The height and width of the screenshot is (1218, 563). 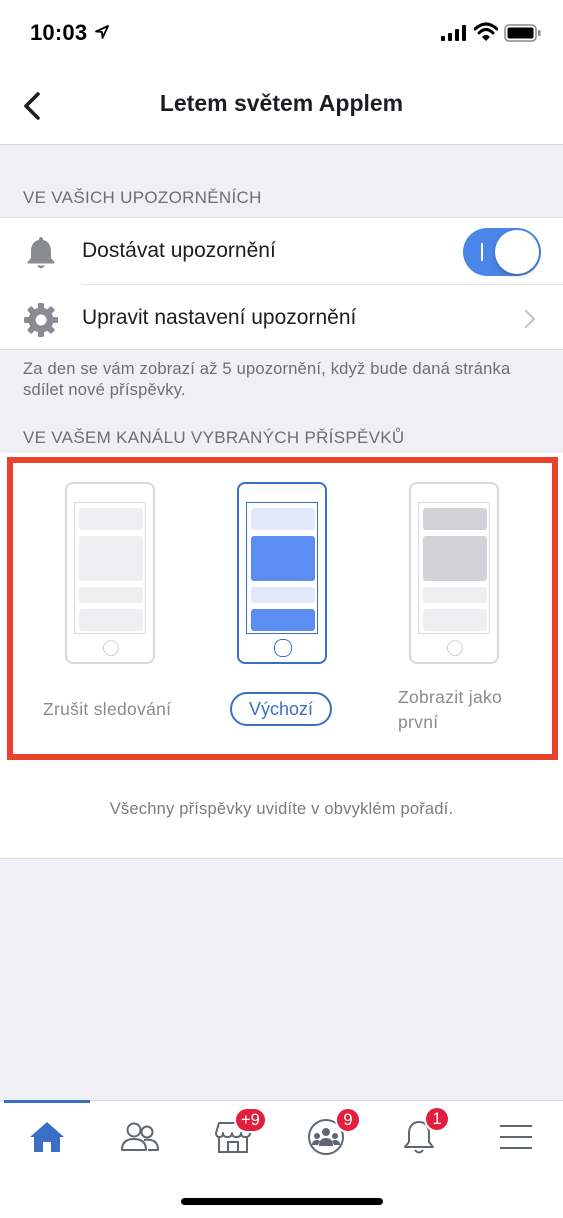 I want to click on status-time: 10:03, so click(x=59, y=32).